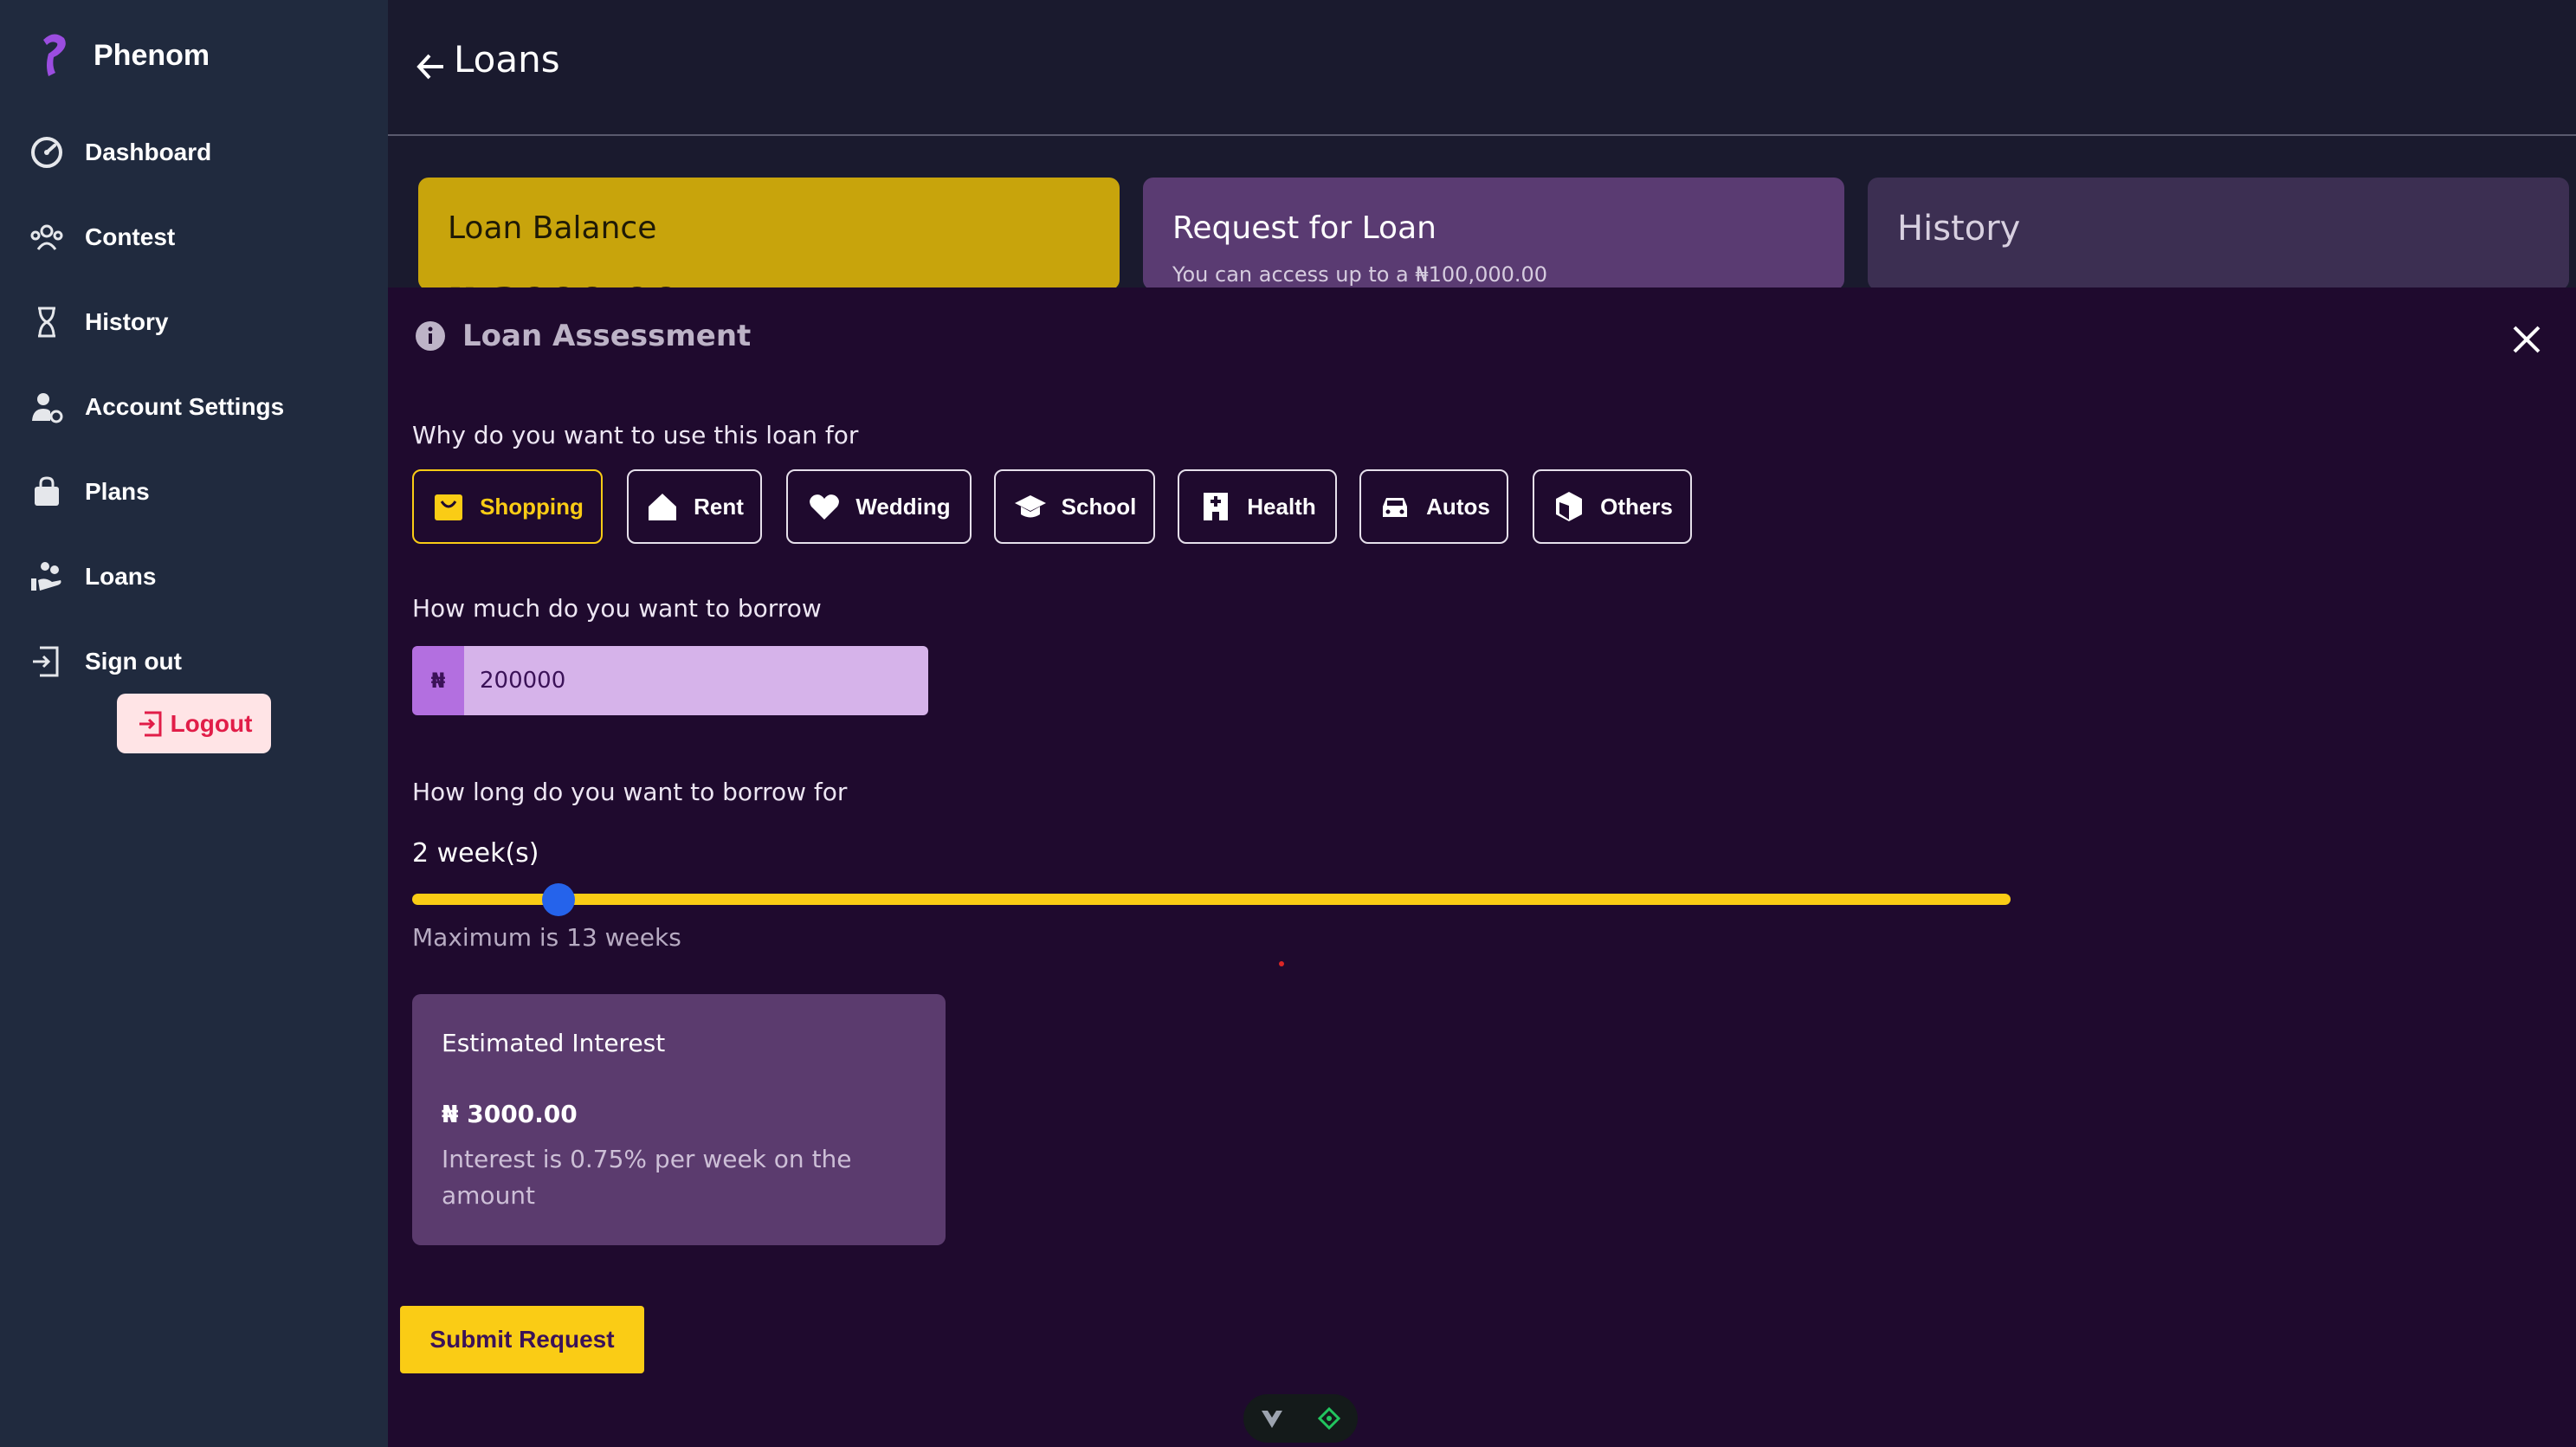 This screenshot has width=2576, height=1447. I want to click on duration-max-note: Maximum is 13 weeks, so click(546, 937).